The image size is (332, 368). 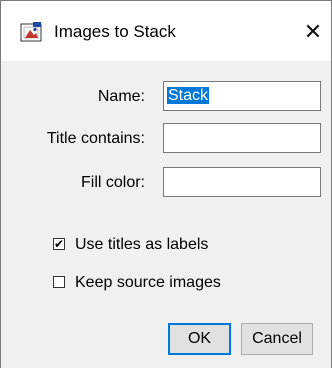 I want to click on name-input-value: Stack, so click(x=188, y=95).